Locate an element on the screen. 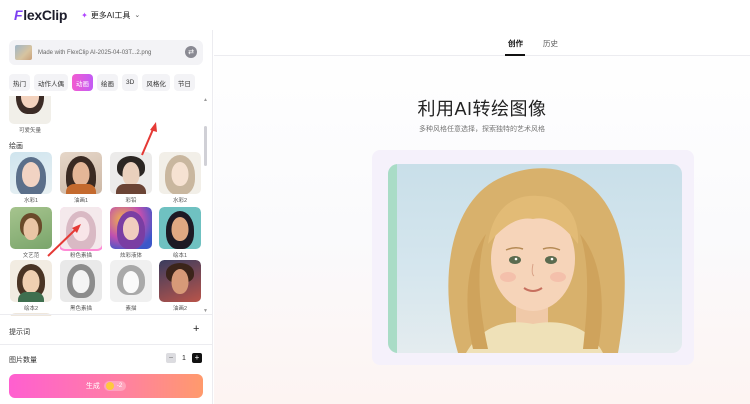 The width and height of the screenshot is (750, 404). style-tile-watercolor-2: 水彩2 is located at coordinates (180, 178).